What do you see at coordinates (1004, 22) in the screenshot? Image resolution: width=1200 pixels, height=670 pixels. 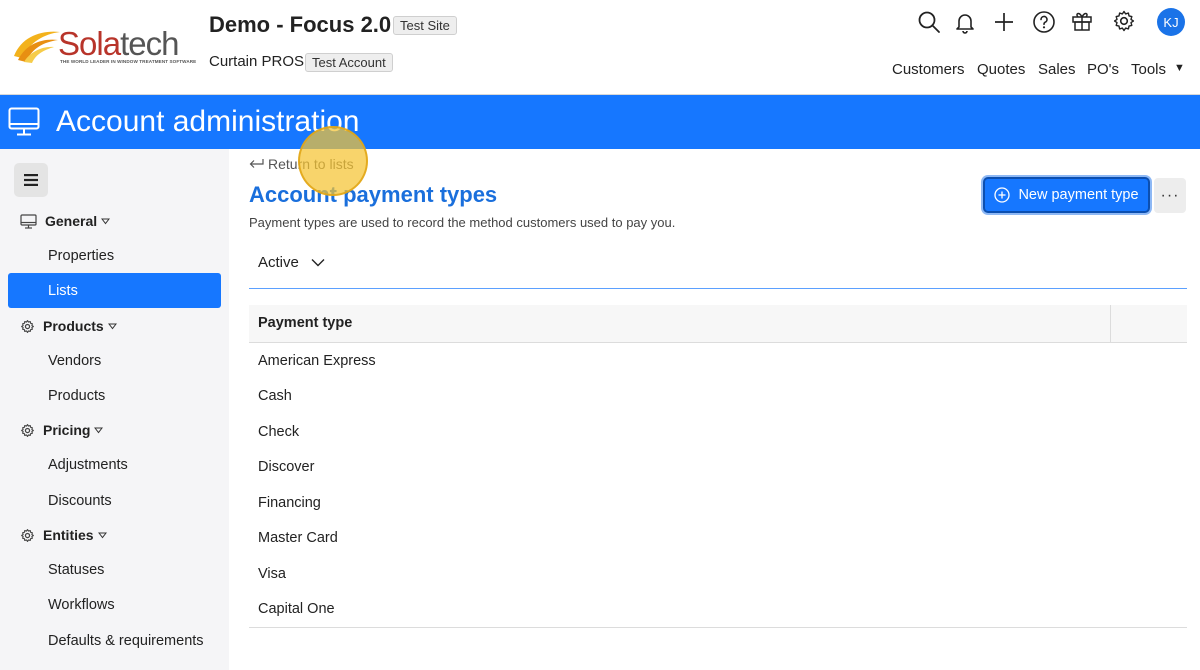 I see `plus-icon` at bounding box center [1004, 22].